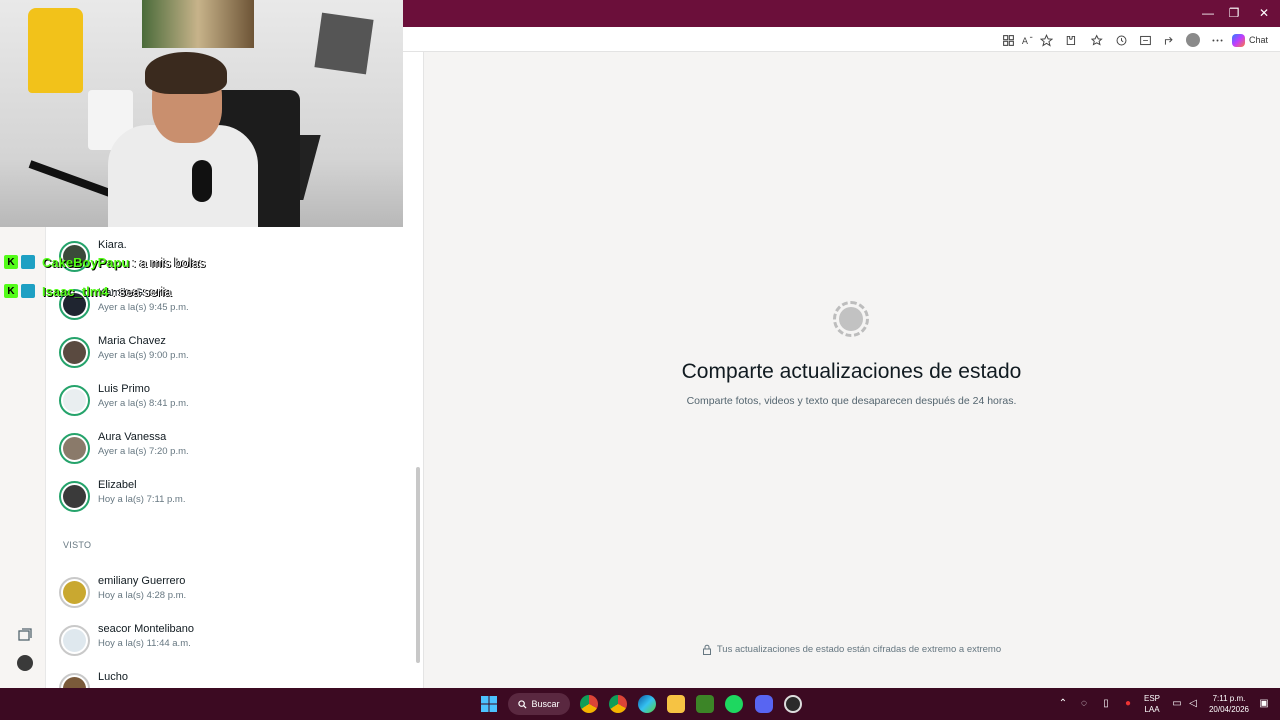 Image resolution: width=1280 pixels, height=720 pixels. I want to click on chat-label: Chat, so click(1259, 40).